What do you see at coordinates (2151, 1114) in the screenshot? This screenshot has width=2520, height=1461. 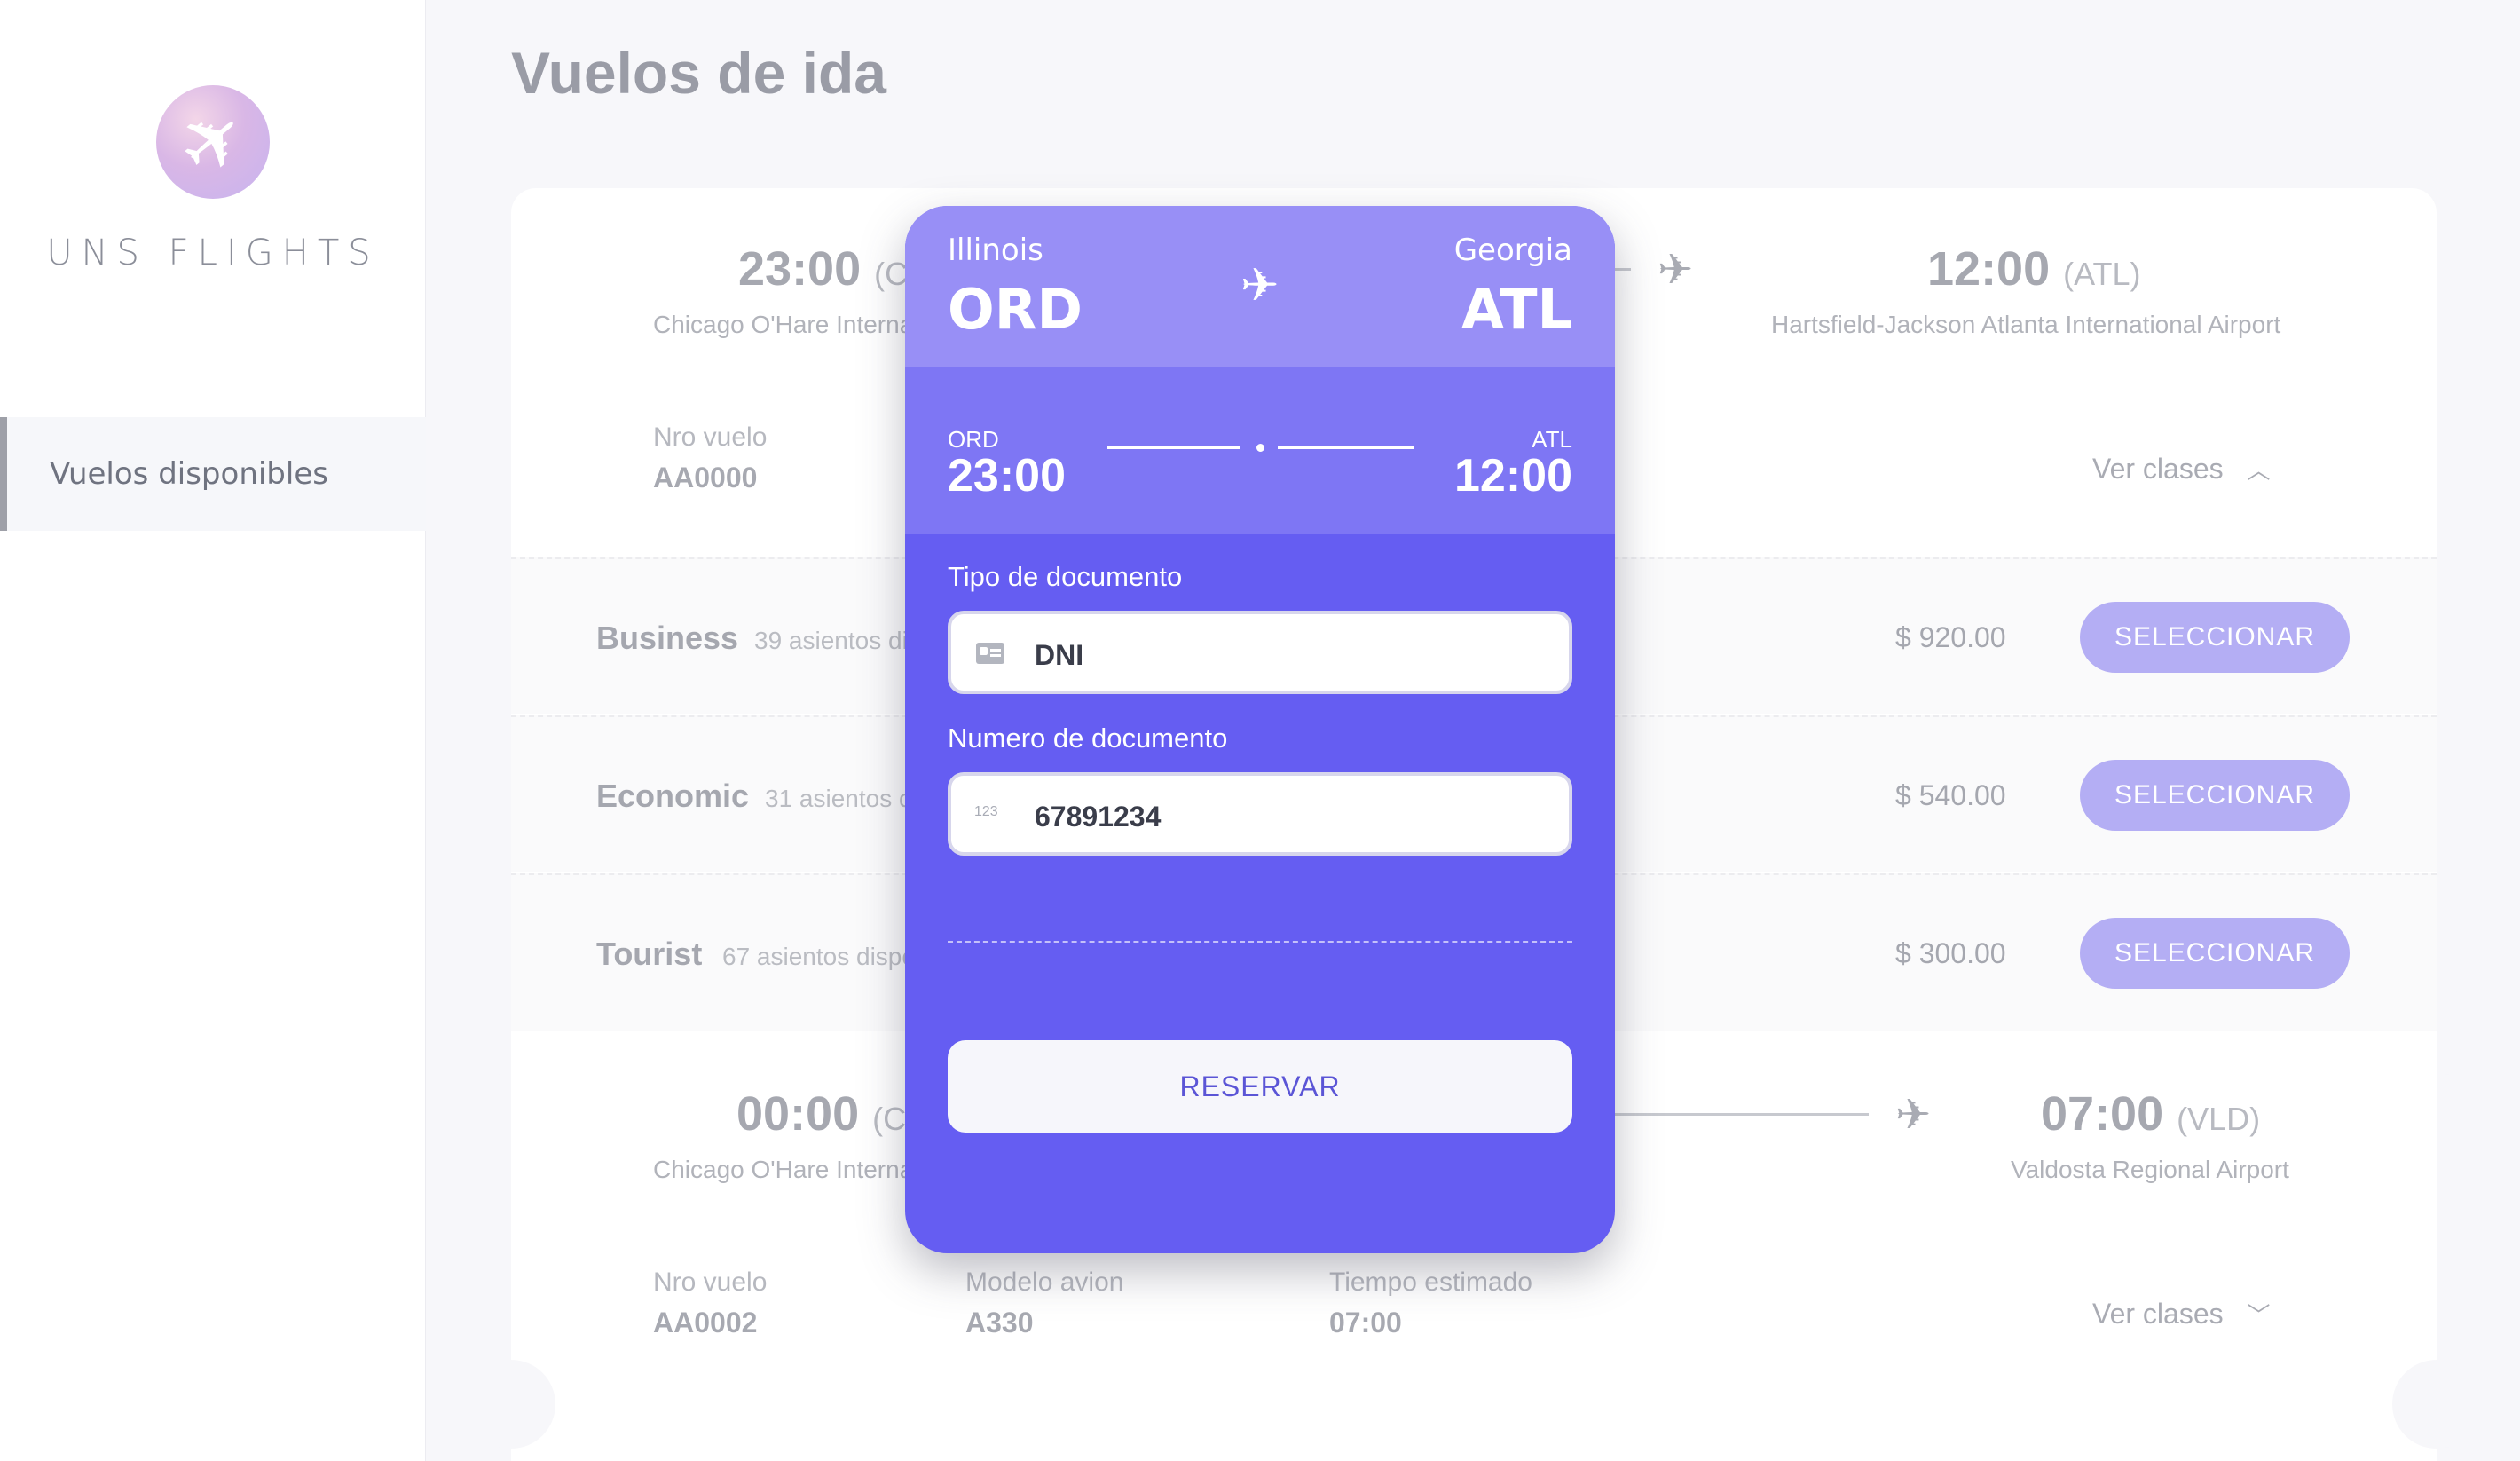 I see `arrival-time: 07:00 (VLD)` at bounding box center [2151, 1114].